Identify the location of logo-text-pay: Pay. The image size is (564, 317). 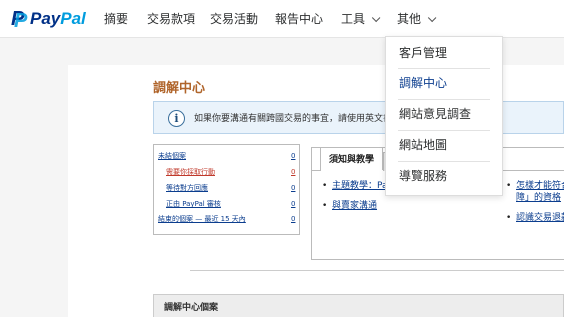
(45, 18).